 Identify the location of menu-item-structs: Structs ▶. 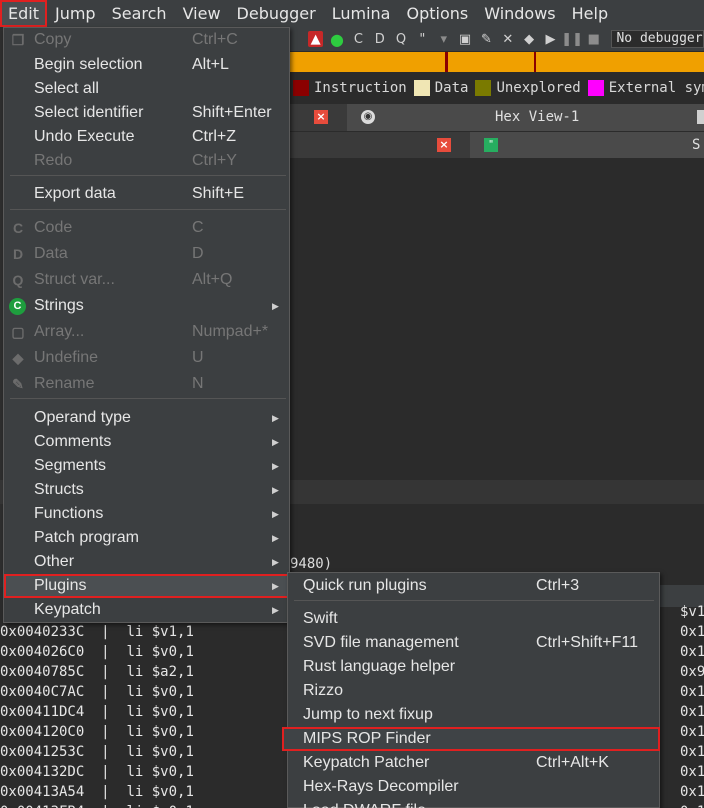
(146, 490).